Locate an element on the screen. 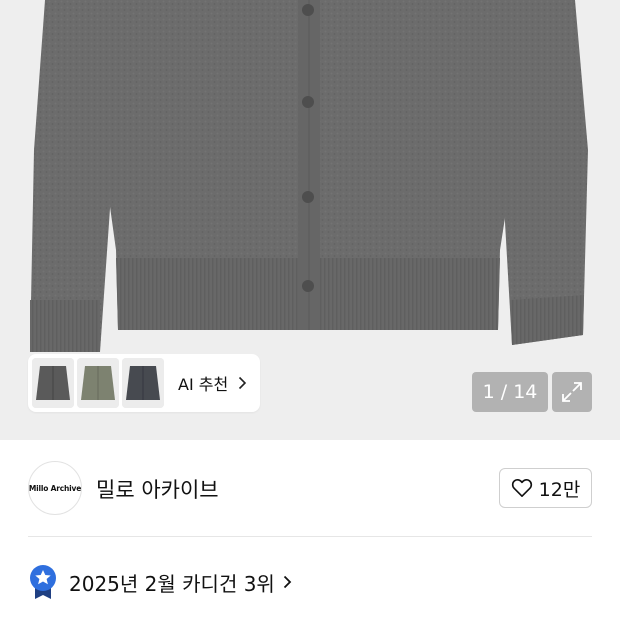 This screenshot has height=620, width=620. thumbnail-dark-gray-cardigan is located at coordinates (53, 383).